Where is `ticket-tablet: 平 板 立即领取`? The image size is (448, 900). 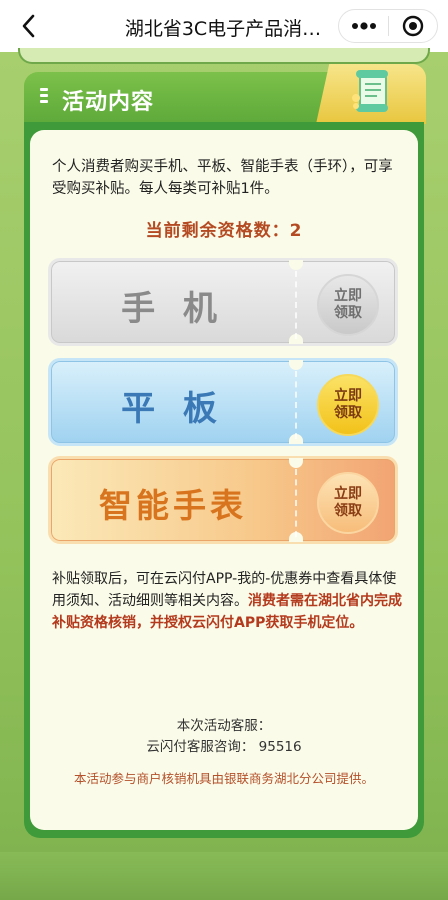 ticket-tablet: 平 板 立即领取 is located at coordinates (223, 402).